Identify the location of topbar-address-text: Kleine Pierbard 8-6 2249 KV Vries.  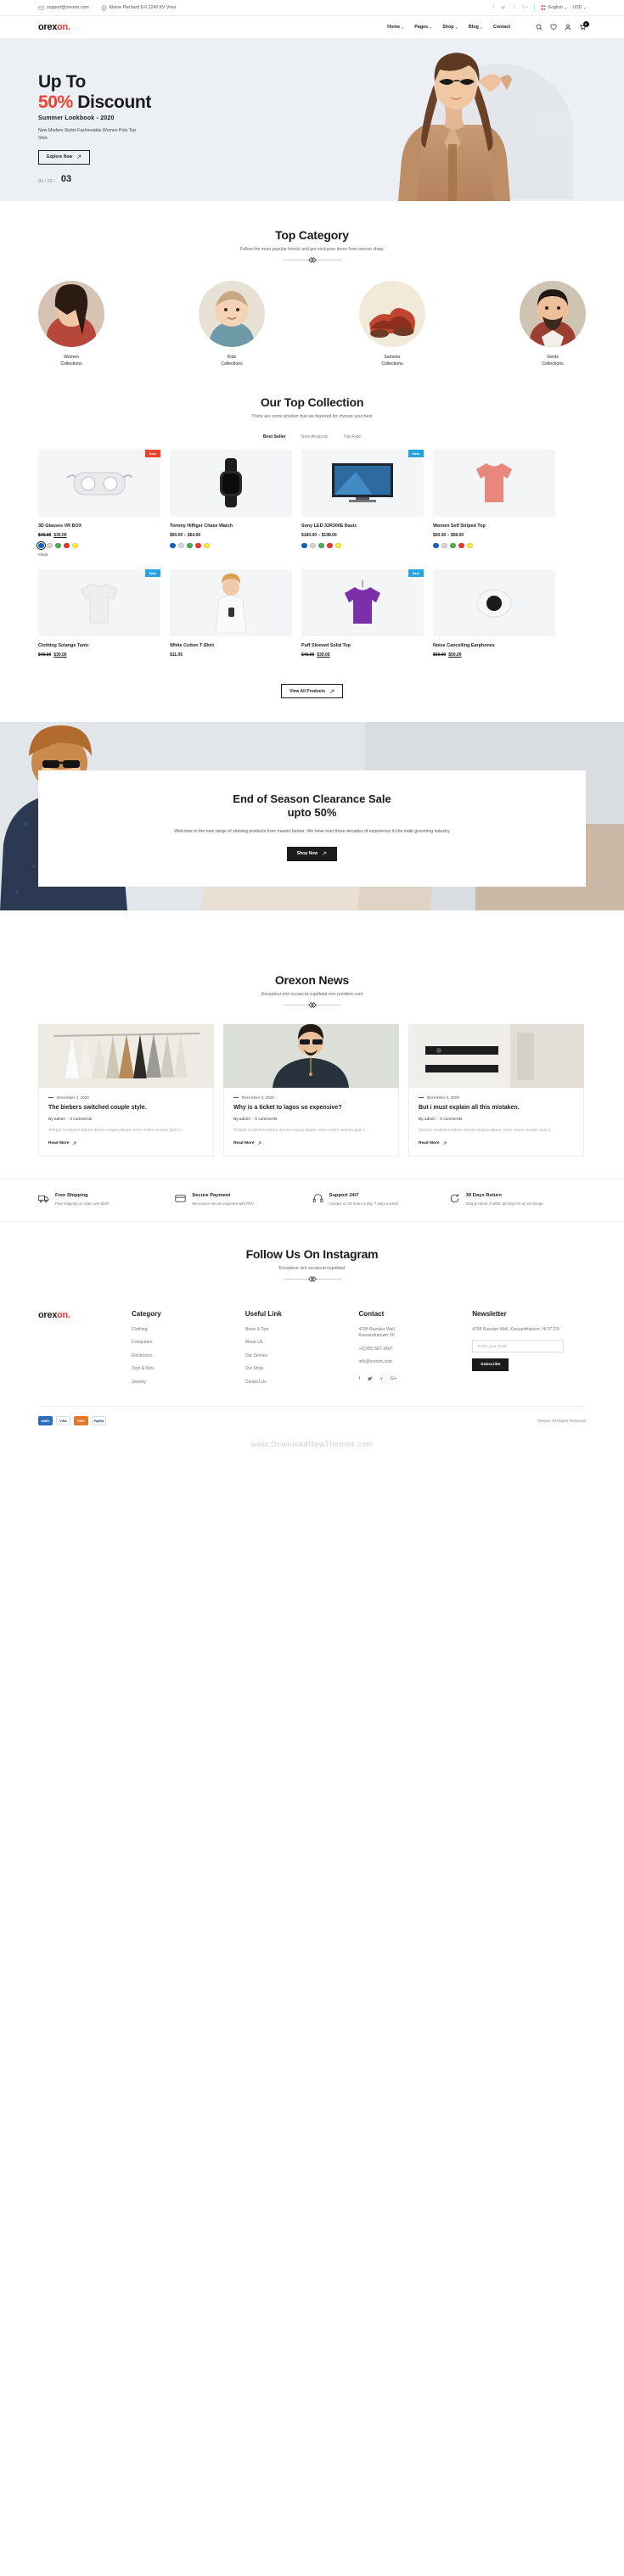
(143, 8).